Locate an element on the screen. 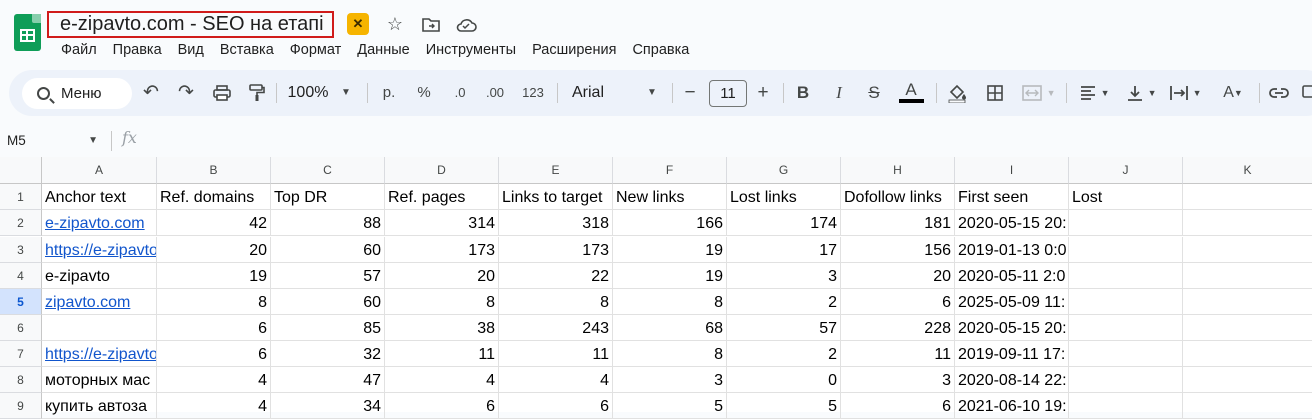 The image size is (1312, 419). undo-icon: ↶ is located at coordinates (151, 93).